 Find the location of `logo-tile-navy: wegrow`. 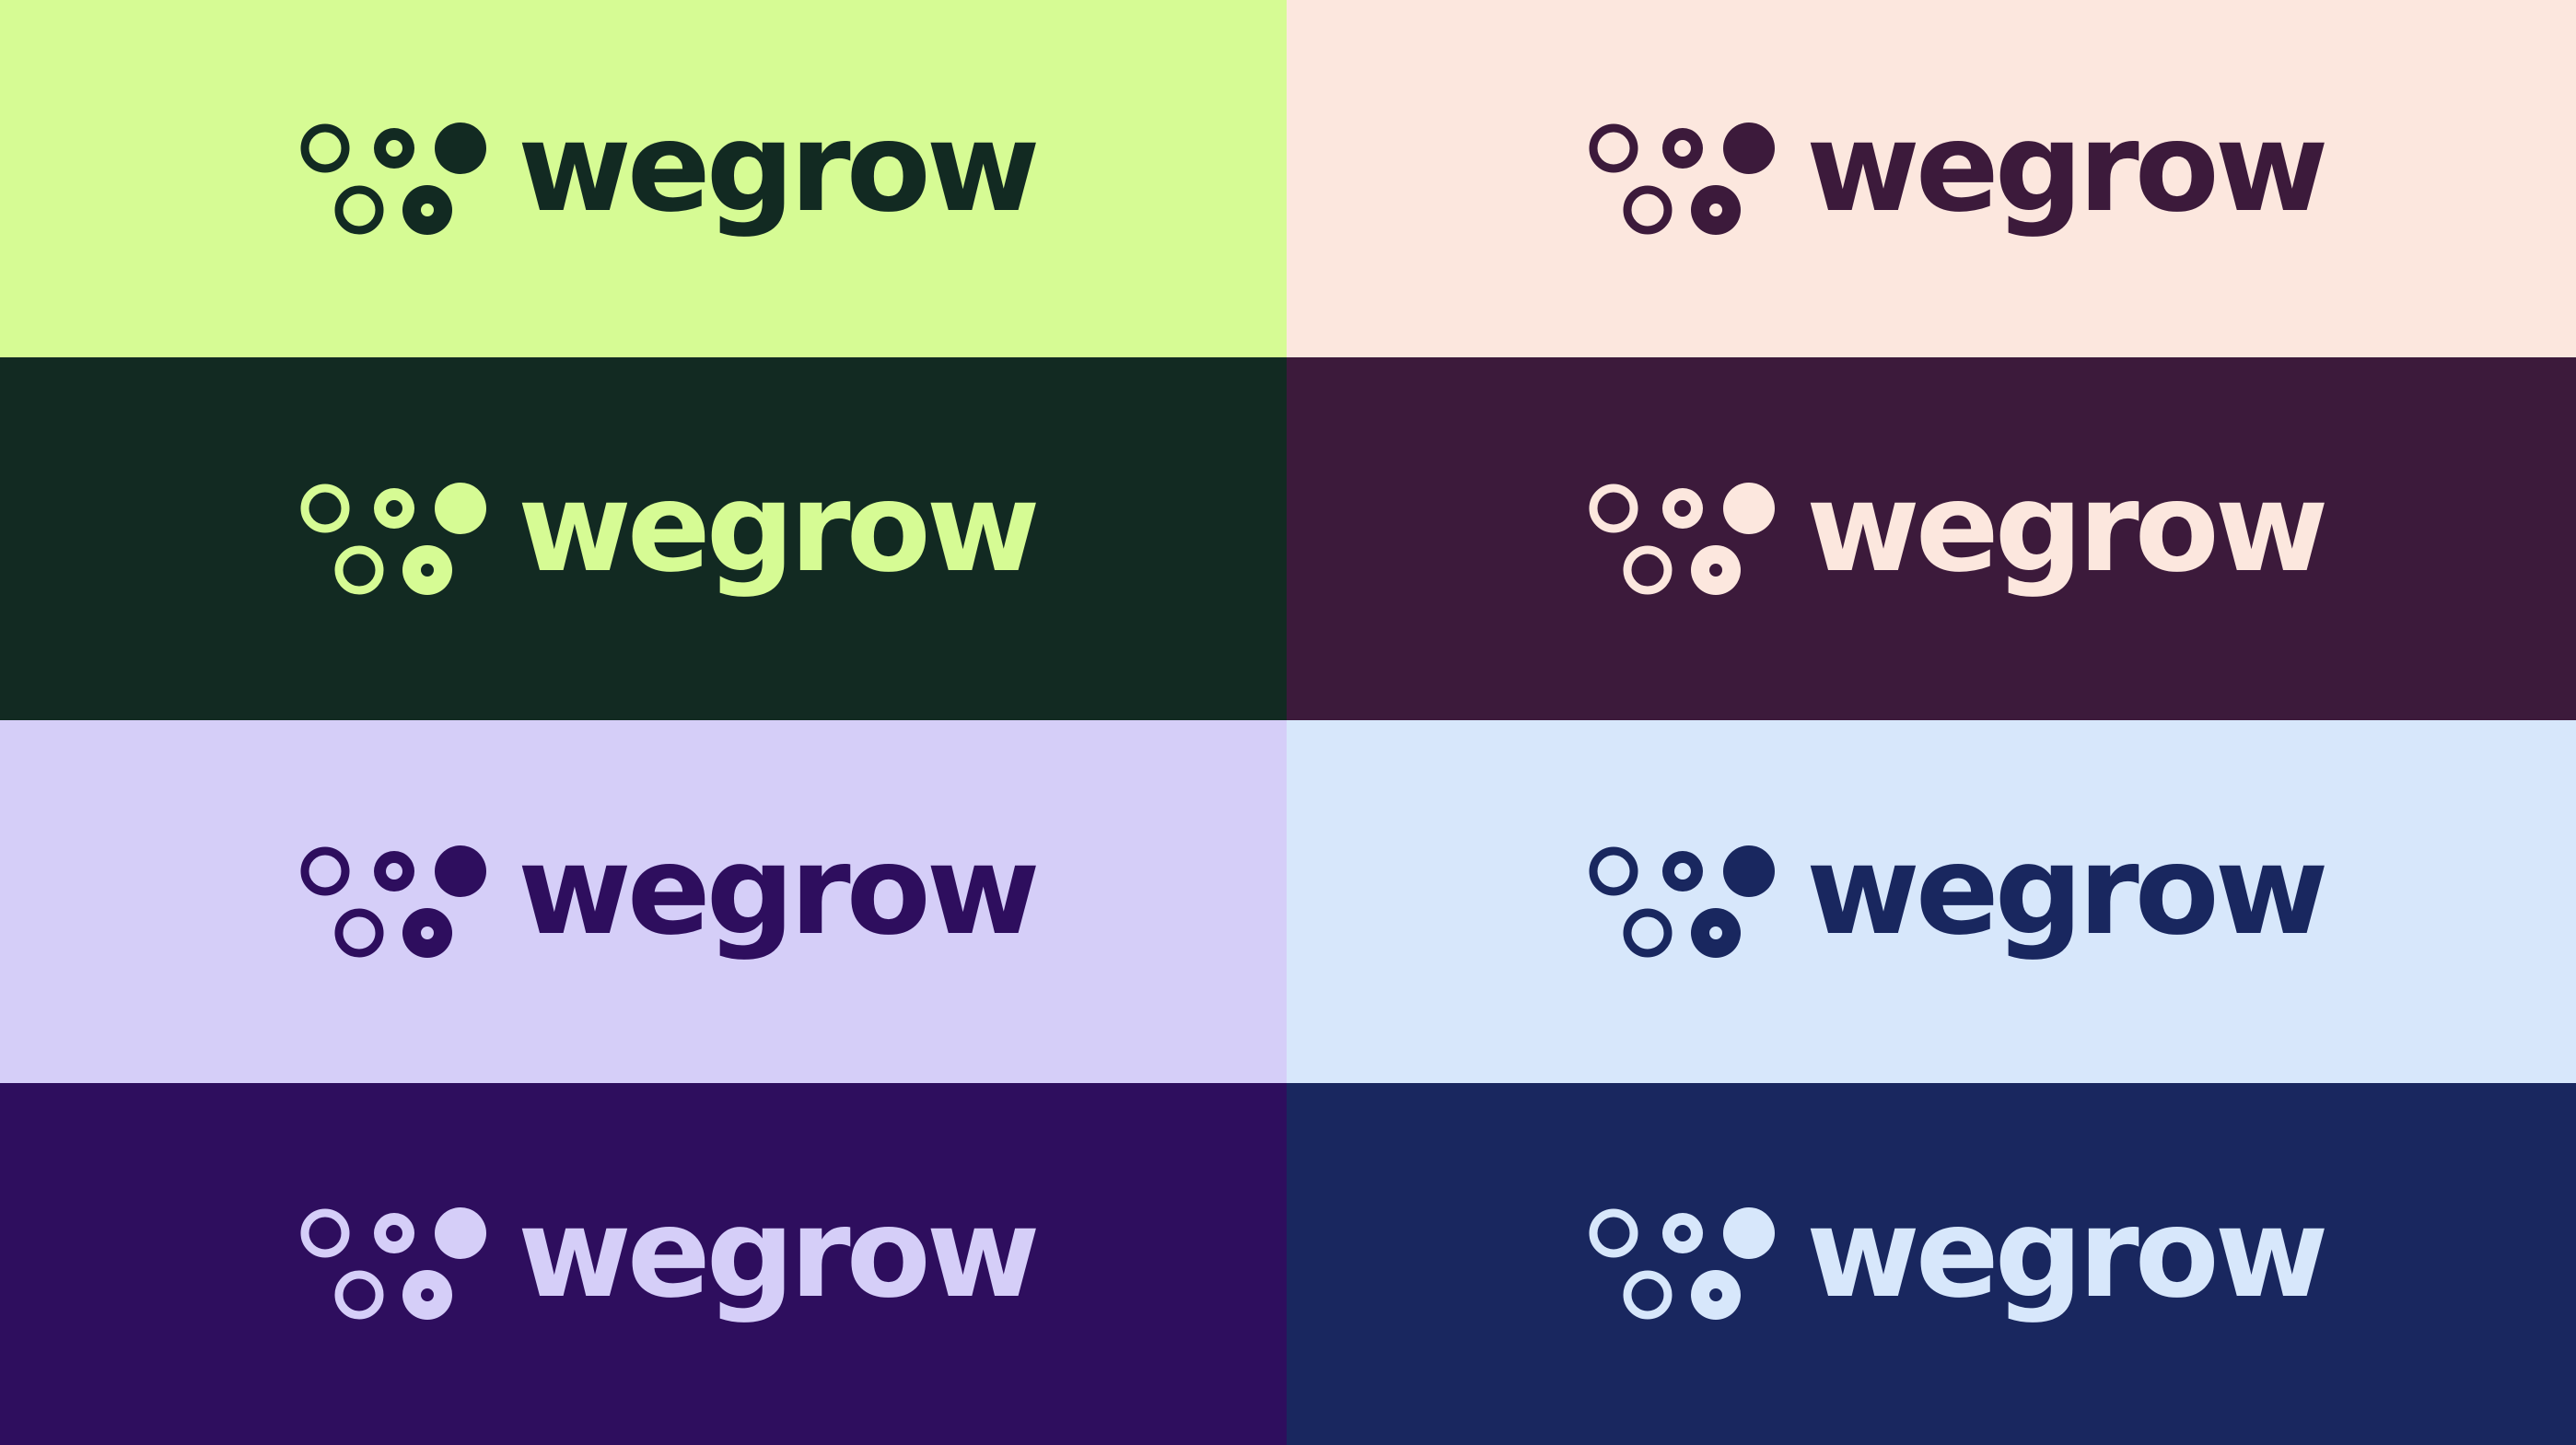

logo-tile-navy: wegrow is located at coordinates (1931, 1264).